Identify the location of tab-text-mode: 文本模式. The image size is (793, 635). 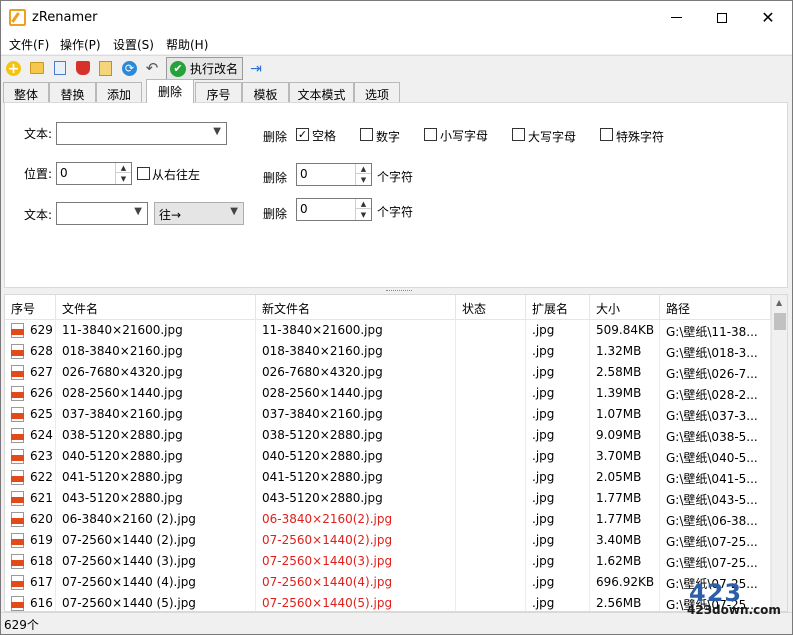
(321, 92).